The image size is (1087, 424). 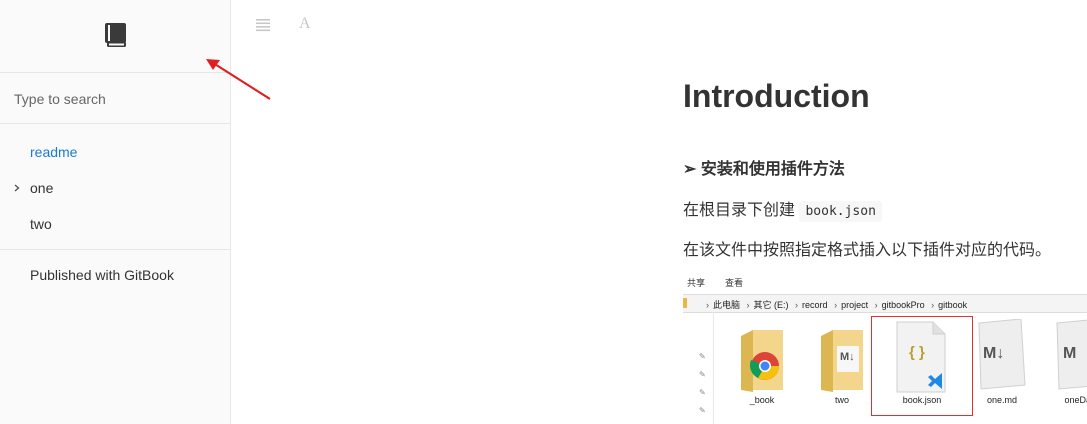 What do you see at coordinates (841, 400) in the screenshot?
I see `file-name: two` at bounding box center [841, 400].